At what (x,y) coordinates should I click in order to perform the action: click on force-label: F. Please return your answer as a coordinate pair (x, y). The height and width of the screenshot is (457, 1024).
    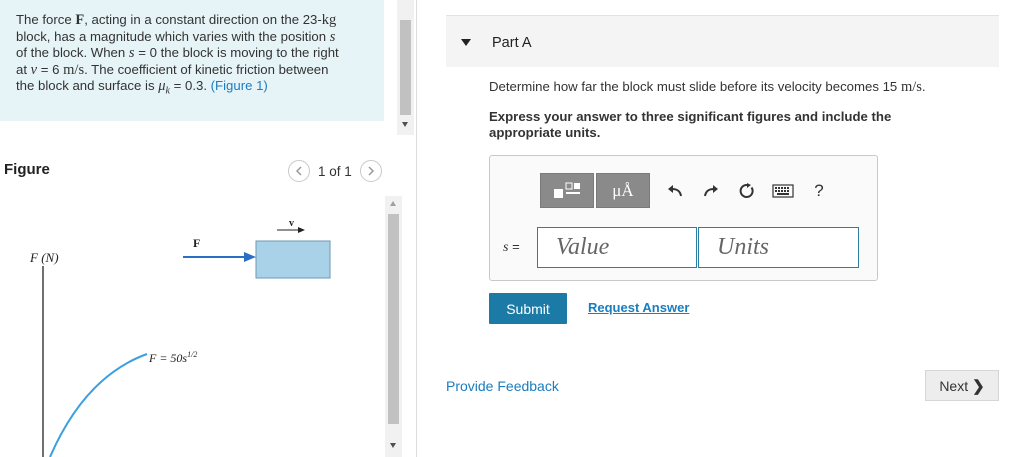
    Looking at the image, I should click on (196, 243).